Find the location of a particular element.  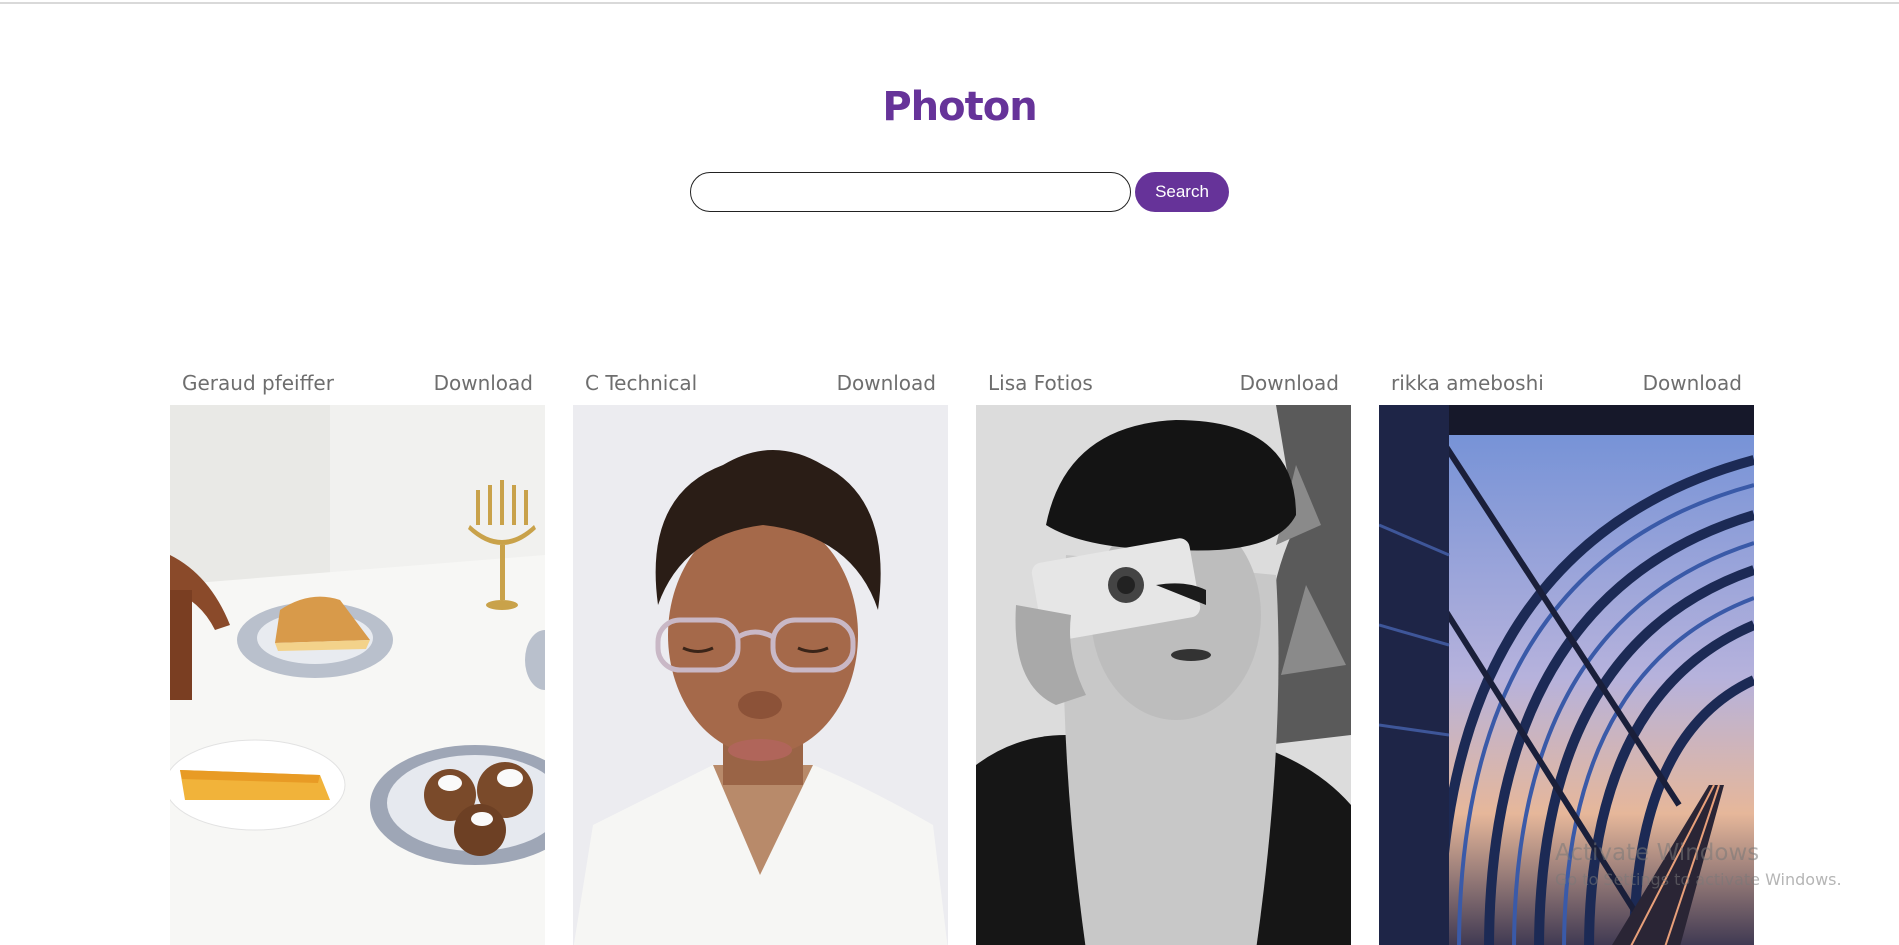

watermark-subtitle: Go to Settings to activate Windows. is located at coordinates (1698, 879).